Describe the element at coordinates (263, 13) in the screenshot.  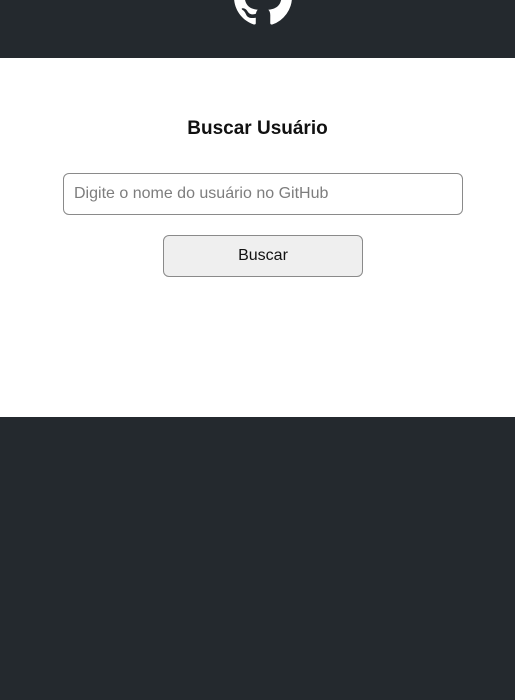
I see `github-icon` at that location.